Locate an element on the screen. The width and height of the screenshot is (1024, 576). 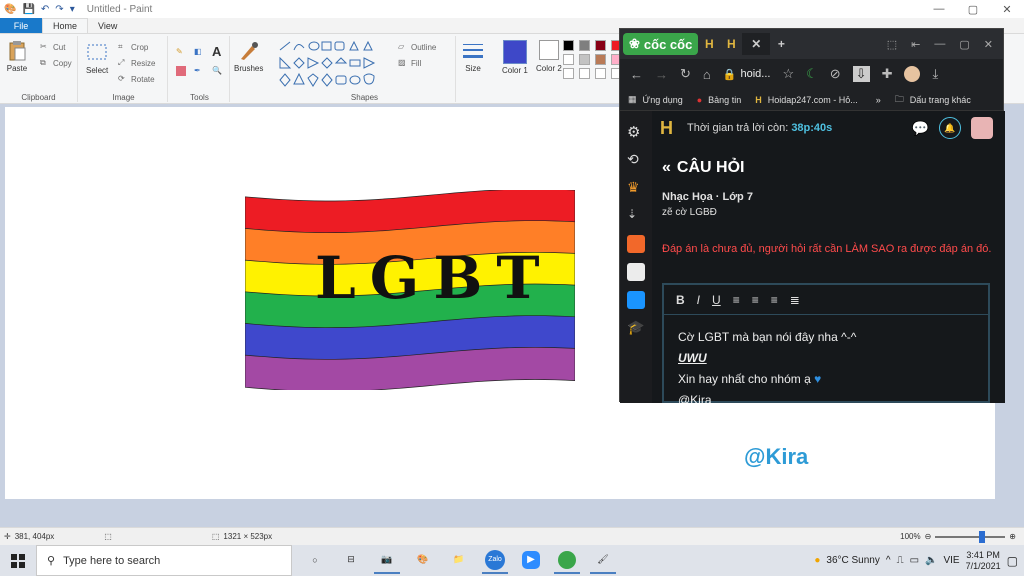
align-right-icon: ≡ is located at coordinates (774, 300).